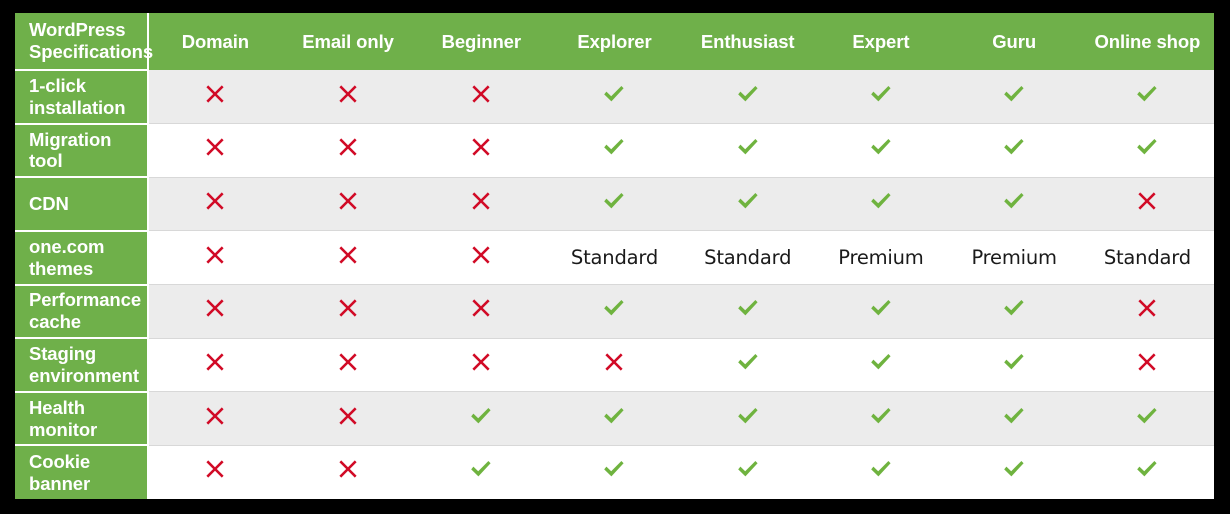 This screenshot has height=514, width=1230. Describe the element at coordinates (82, 204) in the screenshot. I see `row-label-cdn: CDN` at that location.